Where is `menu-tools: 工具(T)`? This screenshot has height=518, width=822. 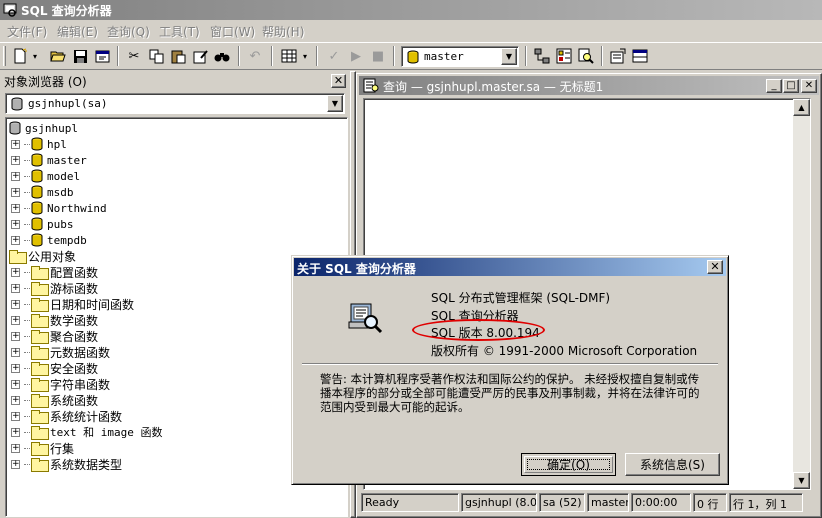 menu-tools: 工具(T) is located at coordinates (179, 31).